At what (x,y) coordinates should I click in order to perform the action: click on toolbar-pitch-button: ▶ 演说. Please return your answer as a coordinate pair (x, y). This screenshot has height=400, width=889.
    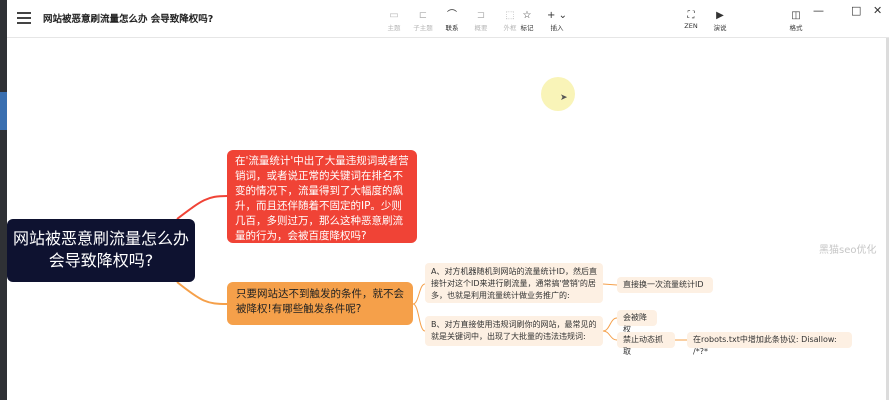
    Looking at the image, I should click on (720, 20).